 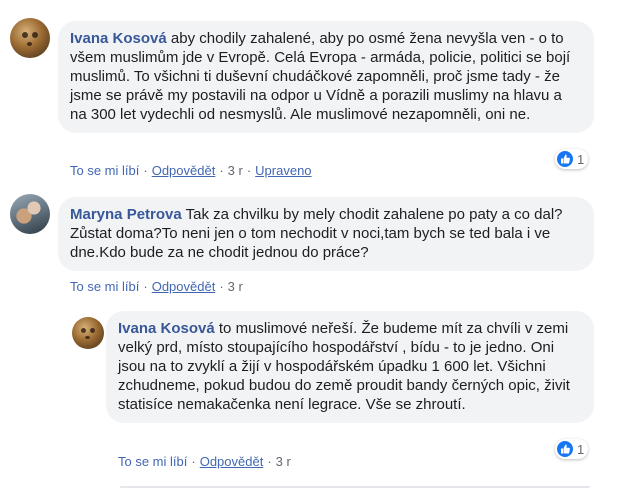 I want to click on comment-actions: To se mi líbí · Odpovědět · 3 r · Upraveno, so click(x=191, y=170).